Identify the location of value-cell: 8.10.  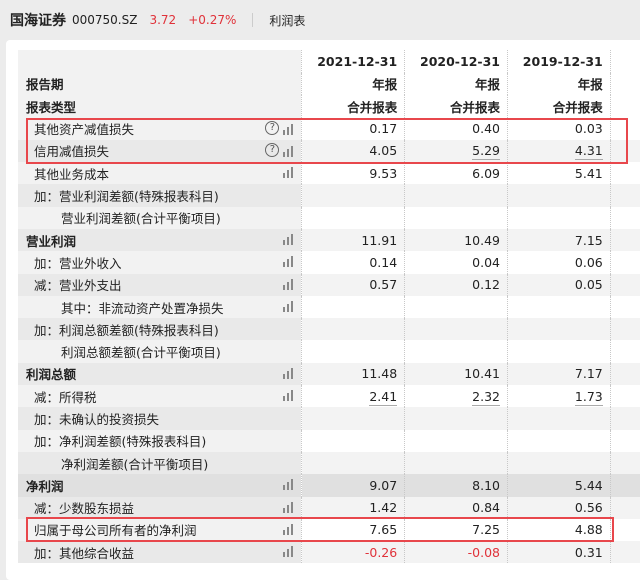
(456, 485).